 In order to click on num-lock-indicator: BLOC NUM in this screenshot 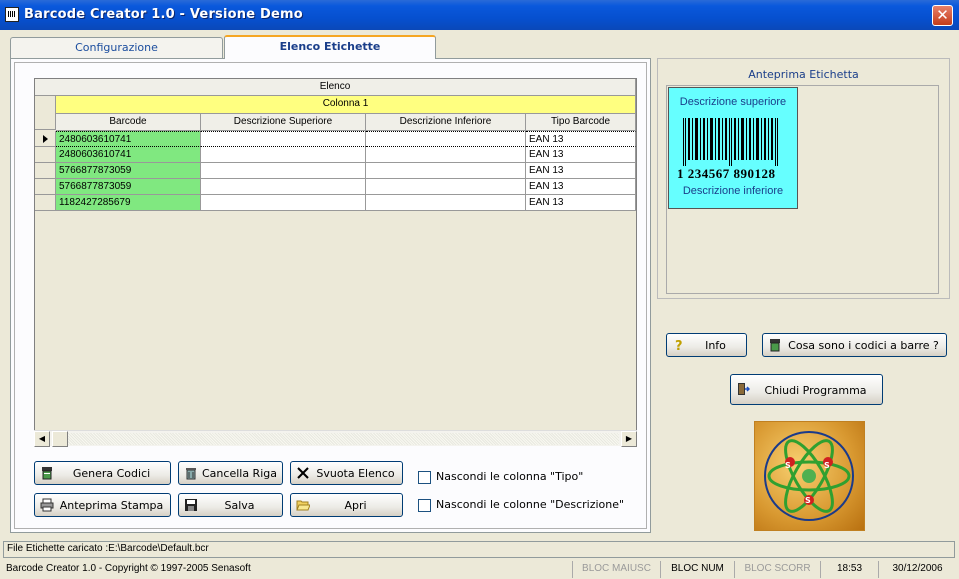, I will do `click(697, 569)`.